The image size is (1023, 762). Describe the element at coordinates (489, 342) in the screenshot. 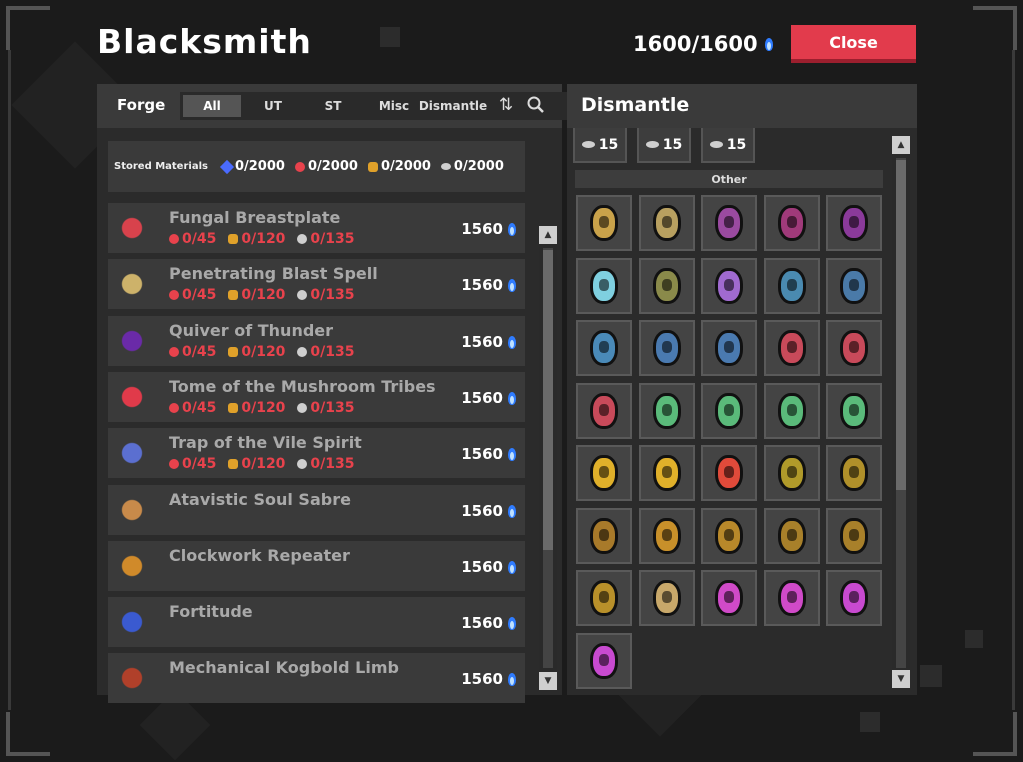

I see `item-cost: 1560` at that location.